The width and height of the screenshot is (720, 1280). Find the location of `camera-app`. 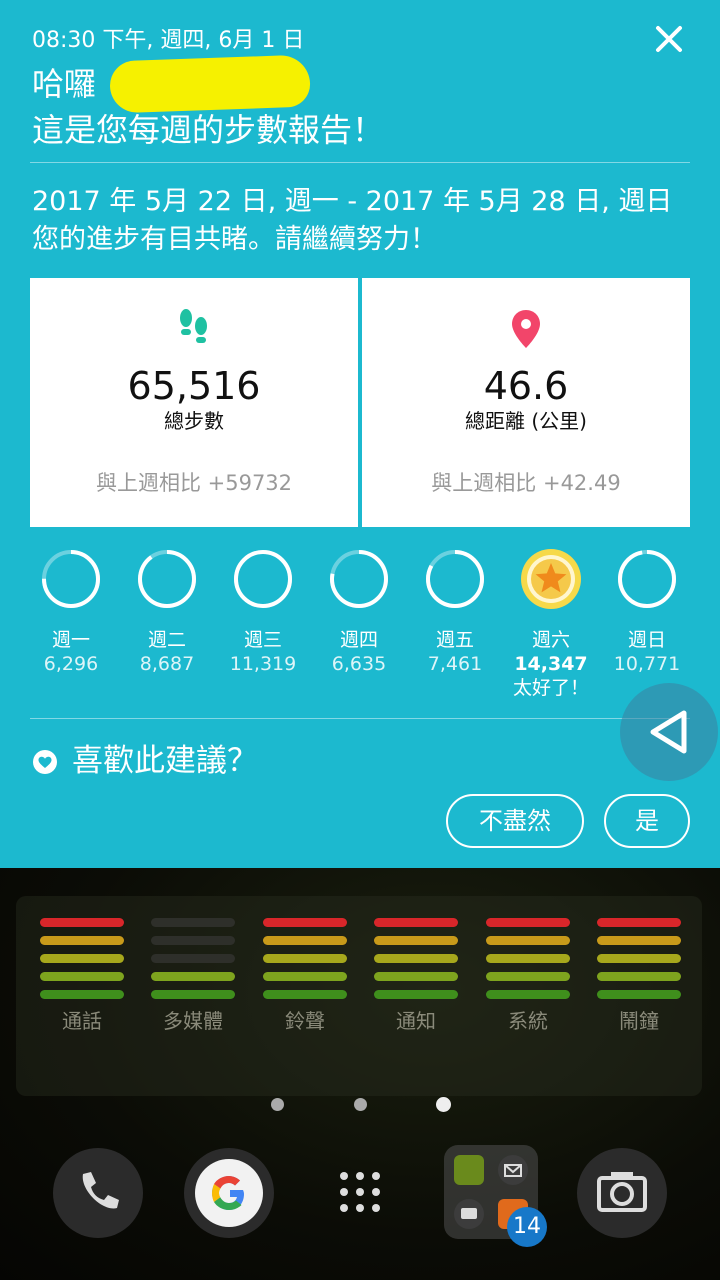

camera-app is located at coordinates (622, 1193).